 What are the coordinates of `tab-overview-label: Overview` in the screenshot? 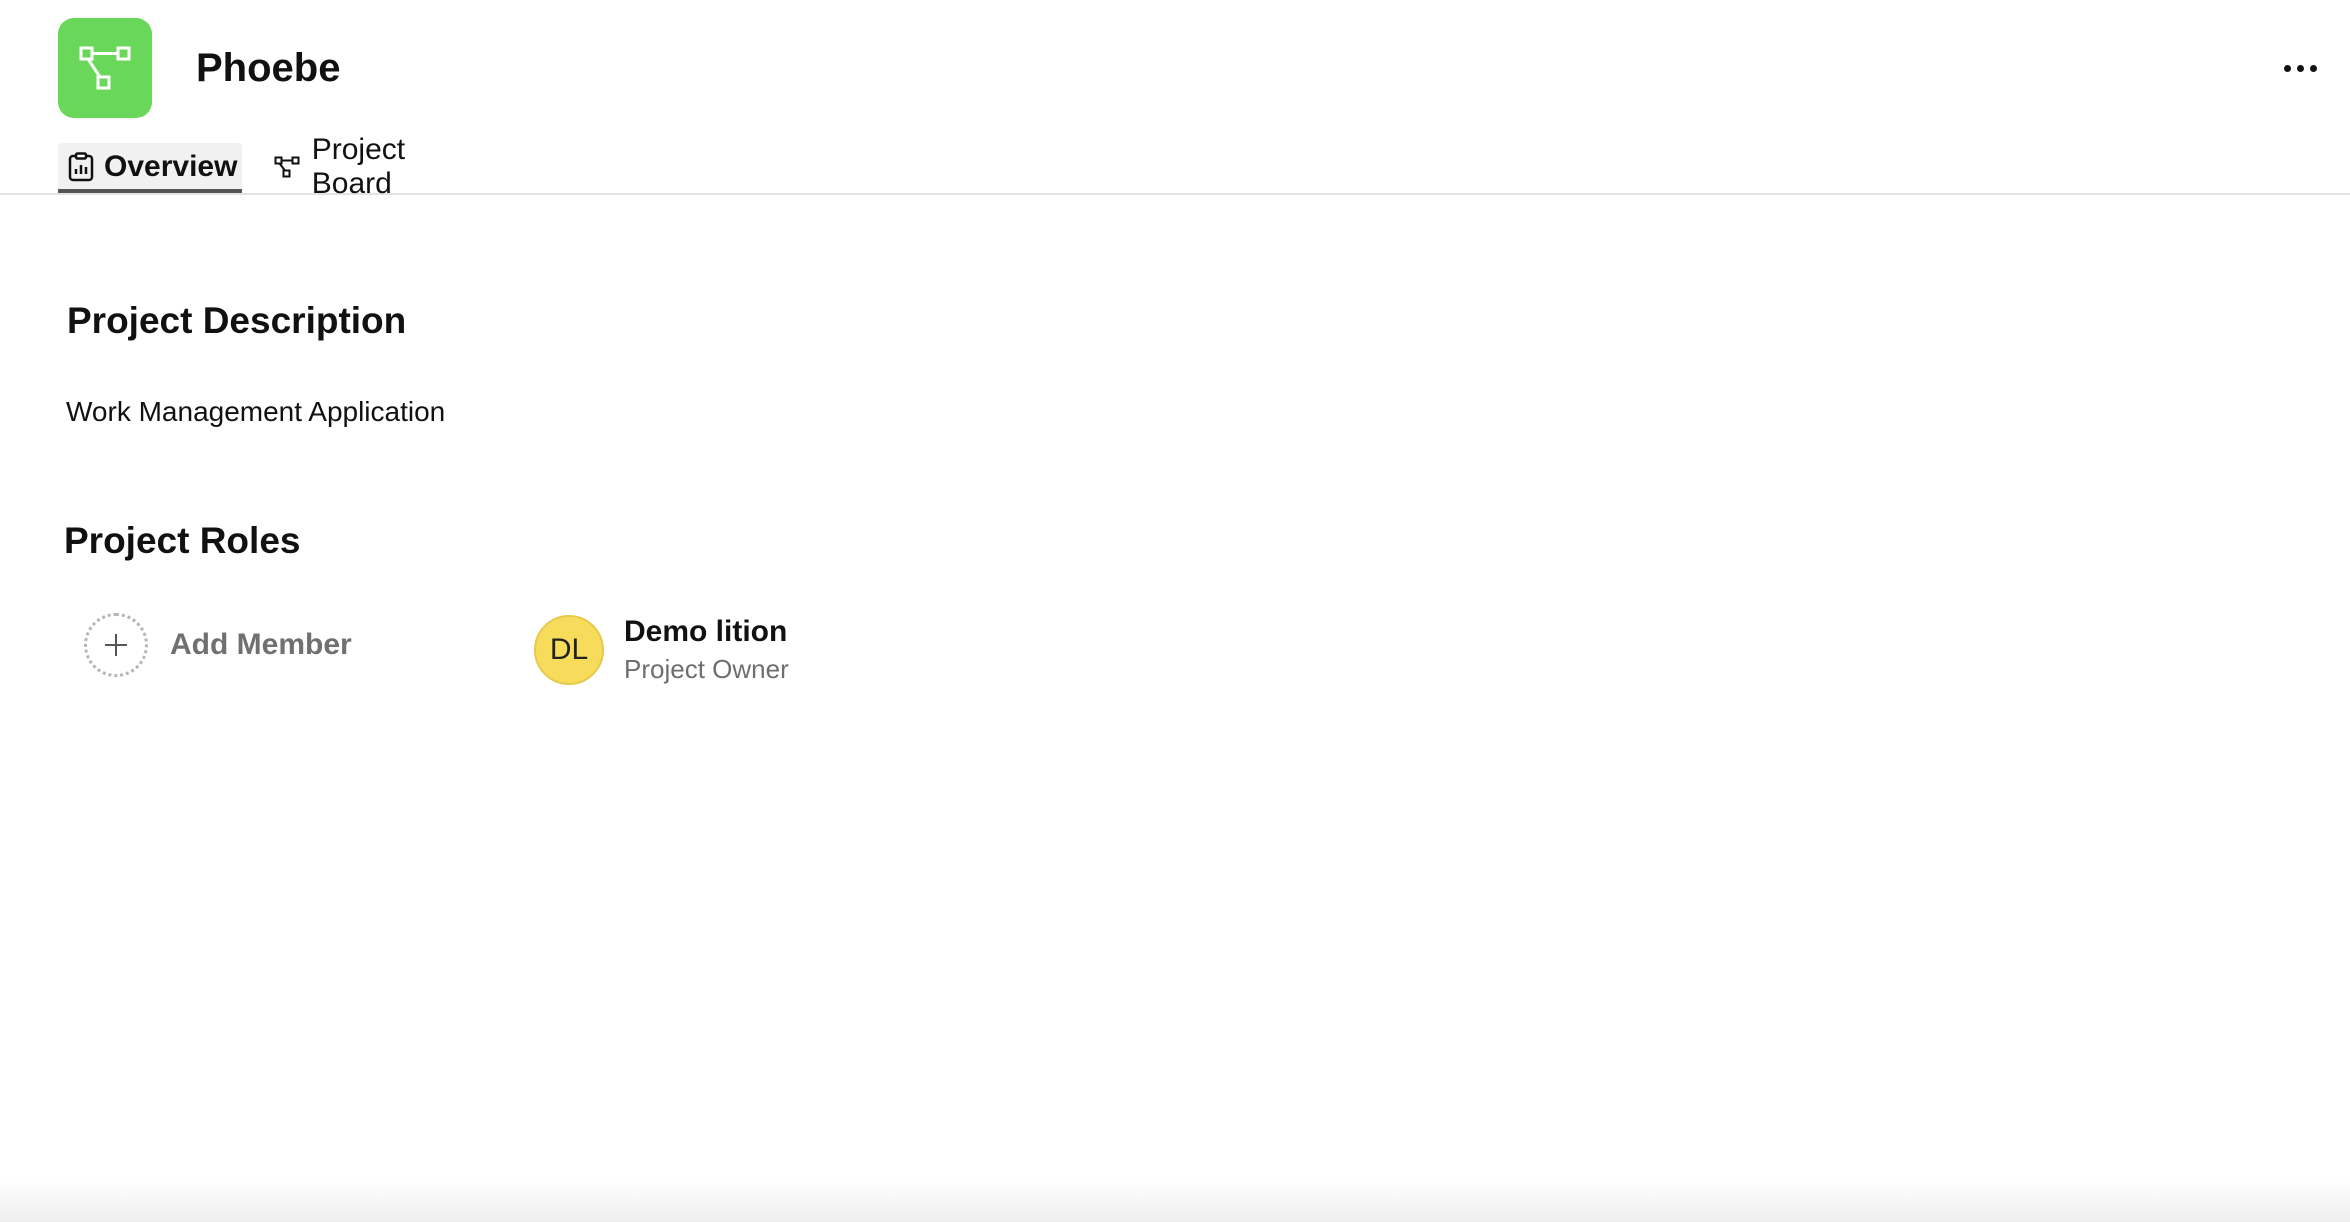 It's located at (171, 166).